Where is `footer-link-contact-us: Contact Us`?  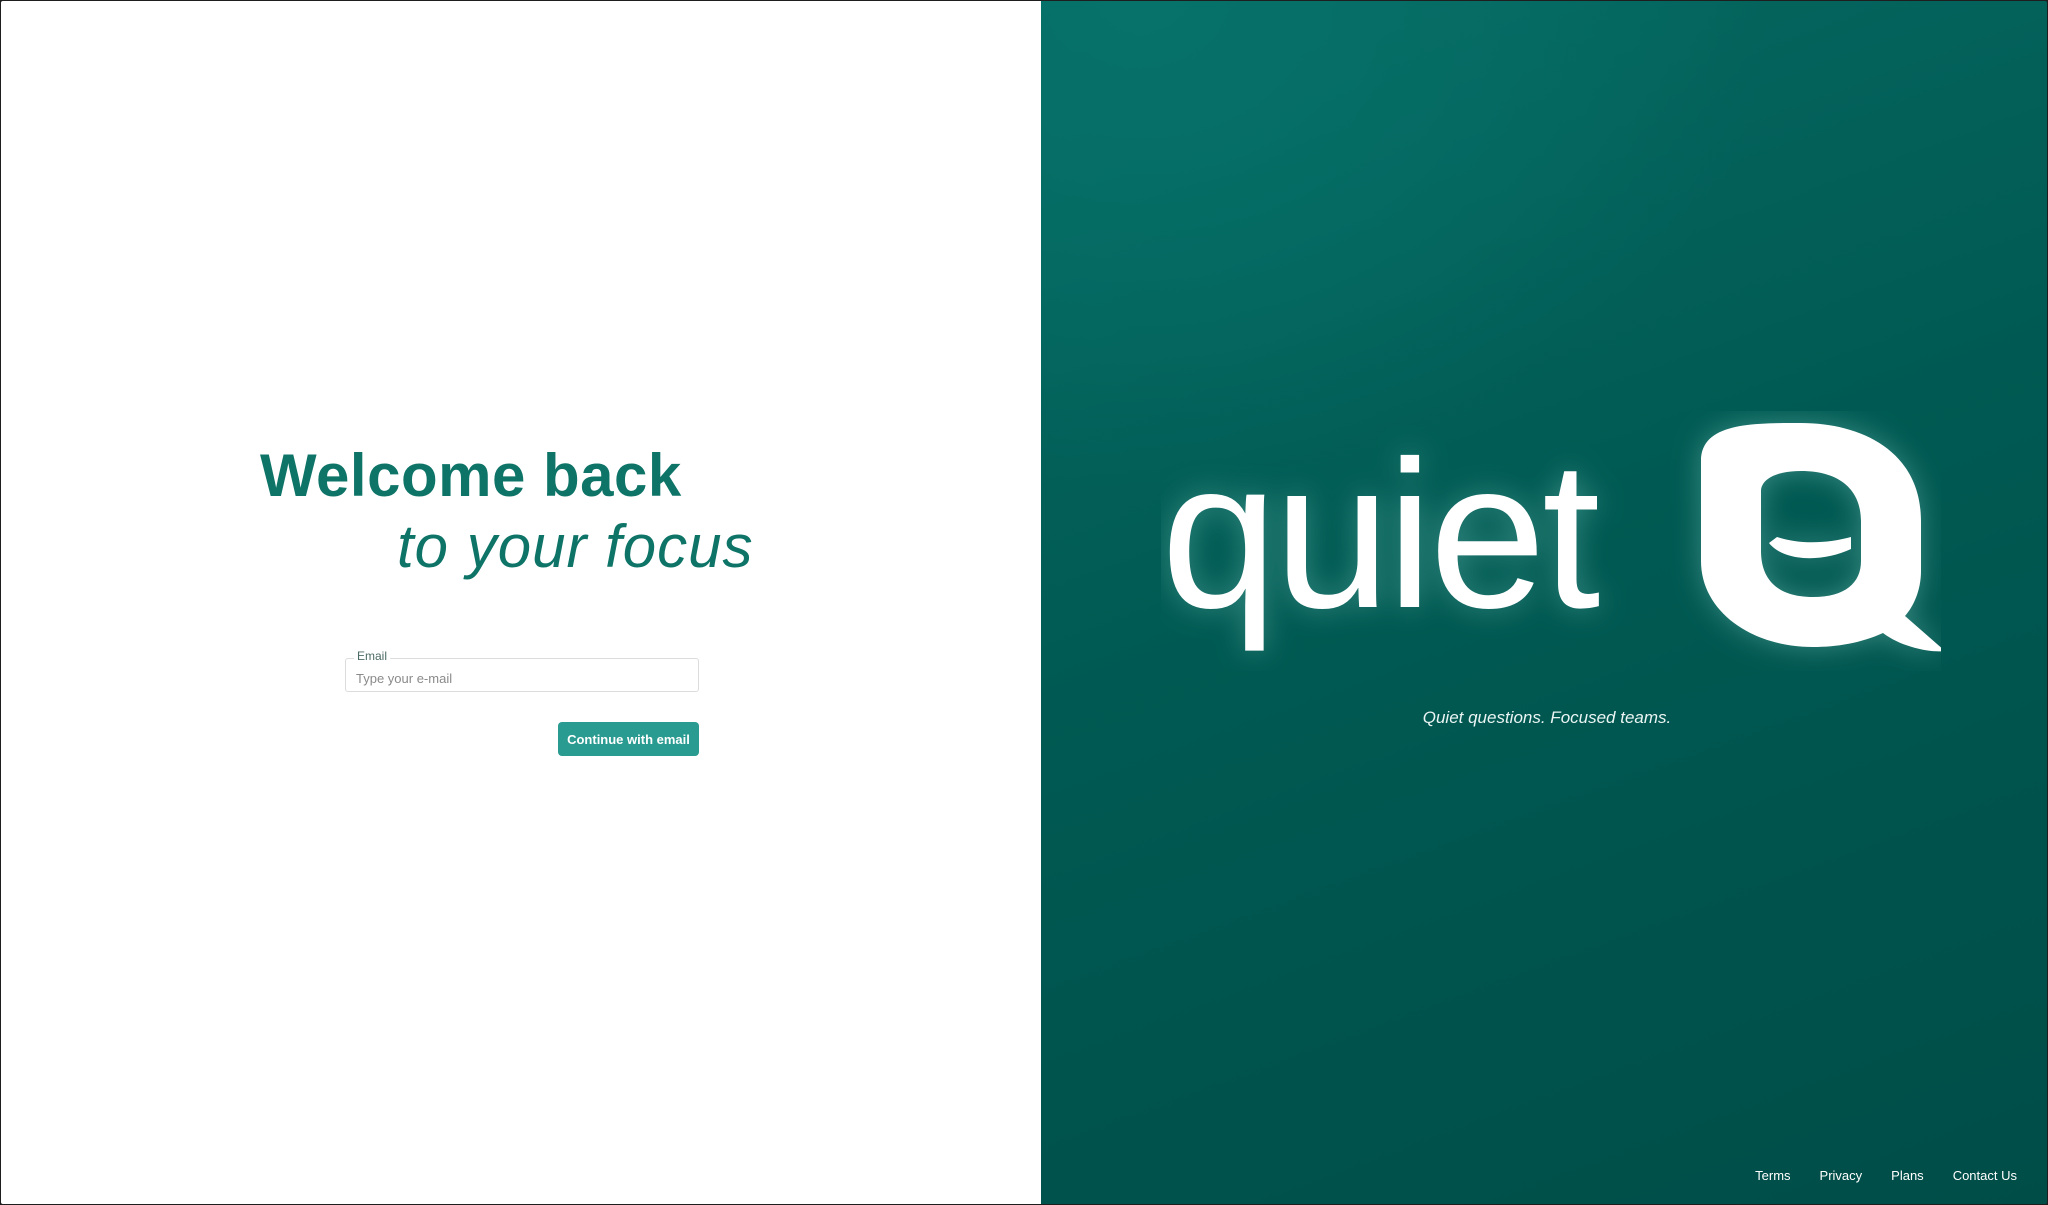
footer-link-contact-us: Contact Us is located at coordinates (1985, 1175).